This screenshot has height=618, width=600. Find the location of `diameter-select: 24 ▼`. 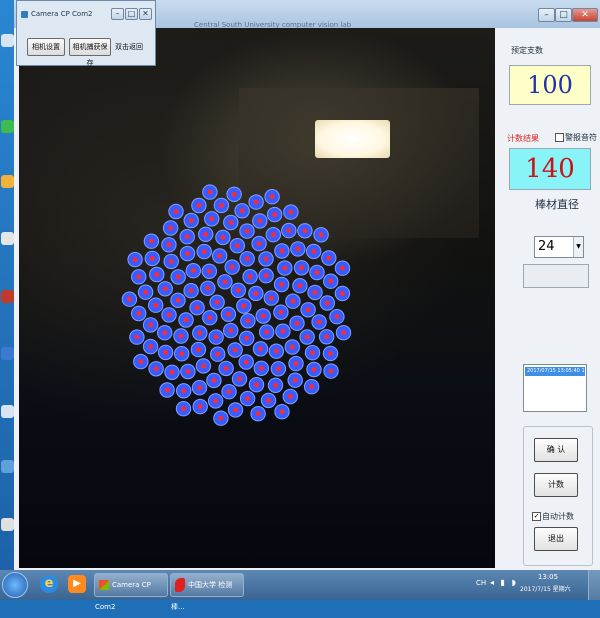

diameter-select: 24 ▼ is located at coordinates (559, 247).